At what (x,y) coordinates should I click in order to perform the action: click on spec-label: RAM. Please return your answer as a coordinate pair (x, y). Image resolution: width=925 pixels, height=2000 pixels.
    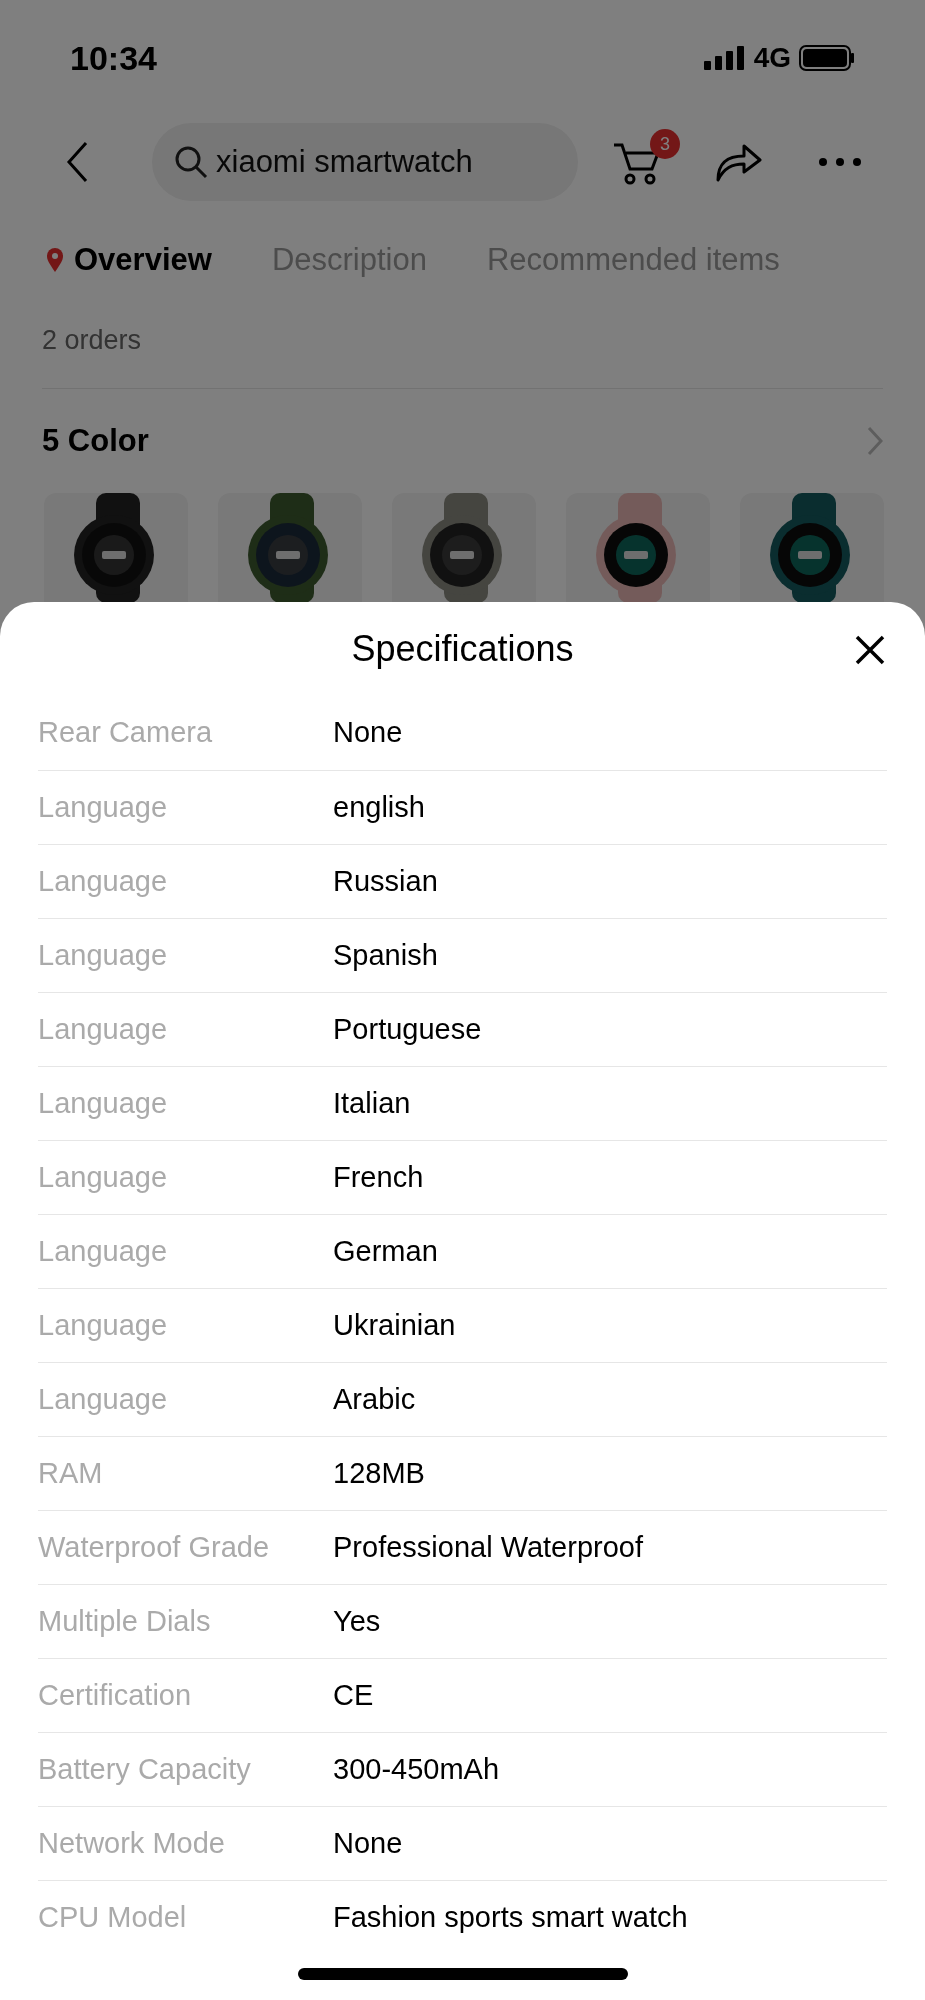
    Looking at the image, I should click on (71, 1473).